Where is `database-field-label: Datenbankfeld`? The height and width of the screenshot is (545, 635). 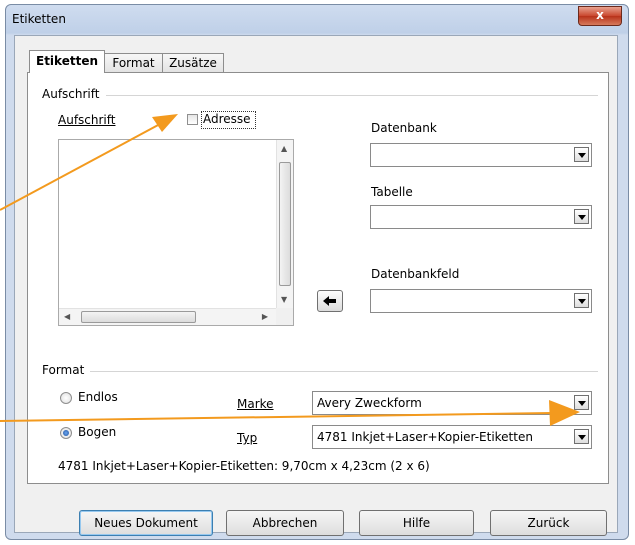
database-field-label: Datenbankfeld is located at coordinates (415, 274).